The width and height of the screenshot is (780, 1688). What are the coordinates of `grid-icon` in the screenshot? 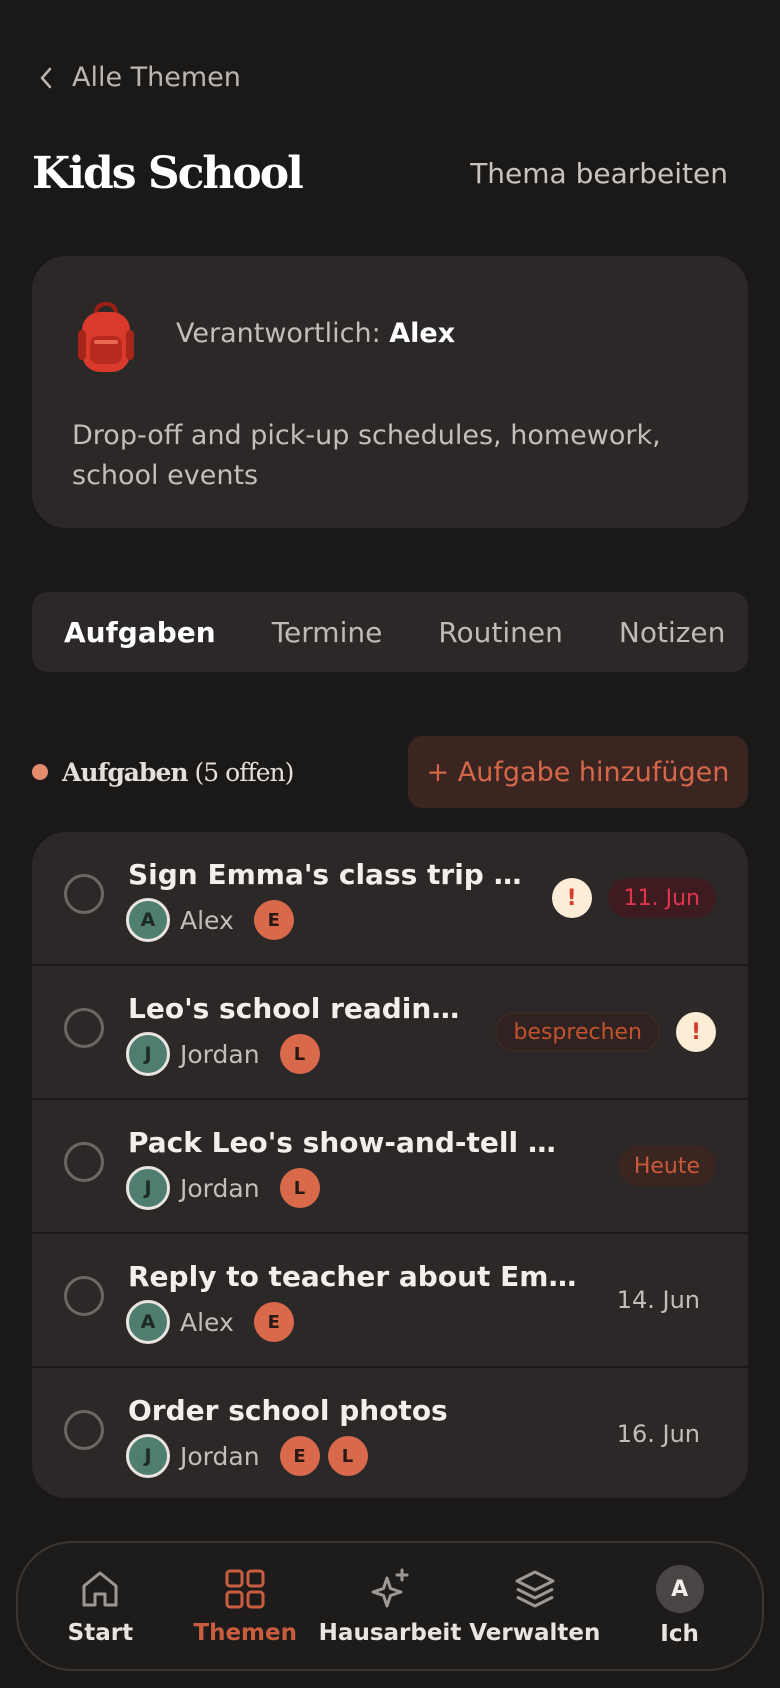 It's located at (245, 1589).